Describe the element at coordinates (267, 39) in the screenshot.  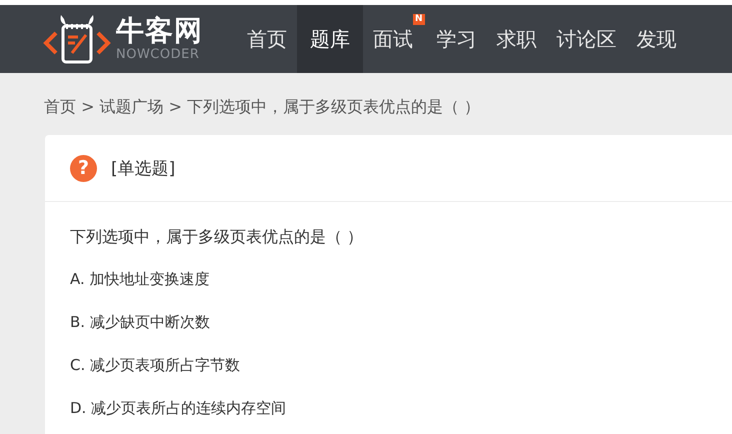
I see `nav-tab: 首页` at that location.